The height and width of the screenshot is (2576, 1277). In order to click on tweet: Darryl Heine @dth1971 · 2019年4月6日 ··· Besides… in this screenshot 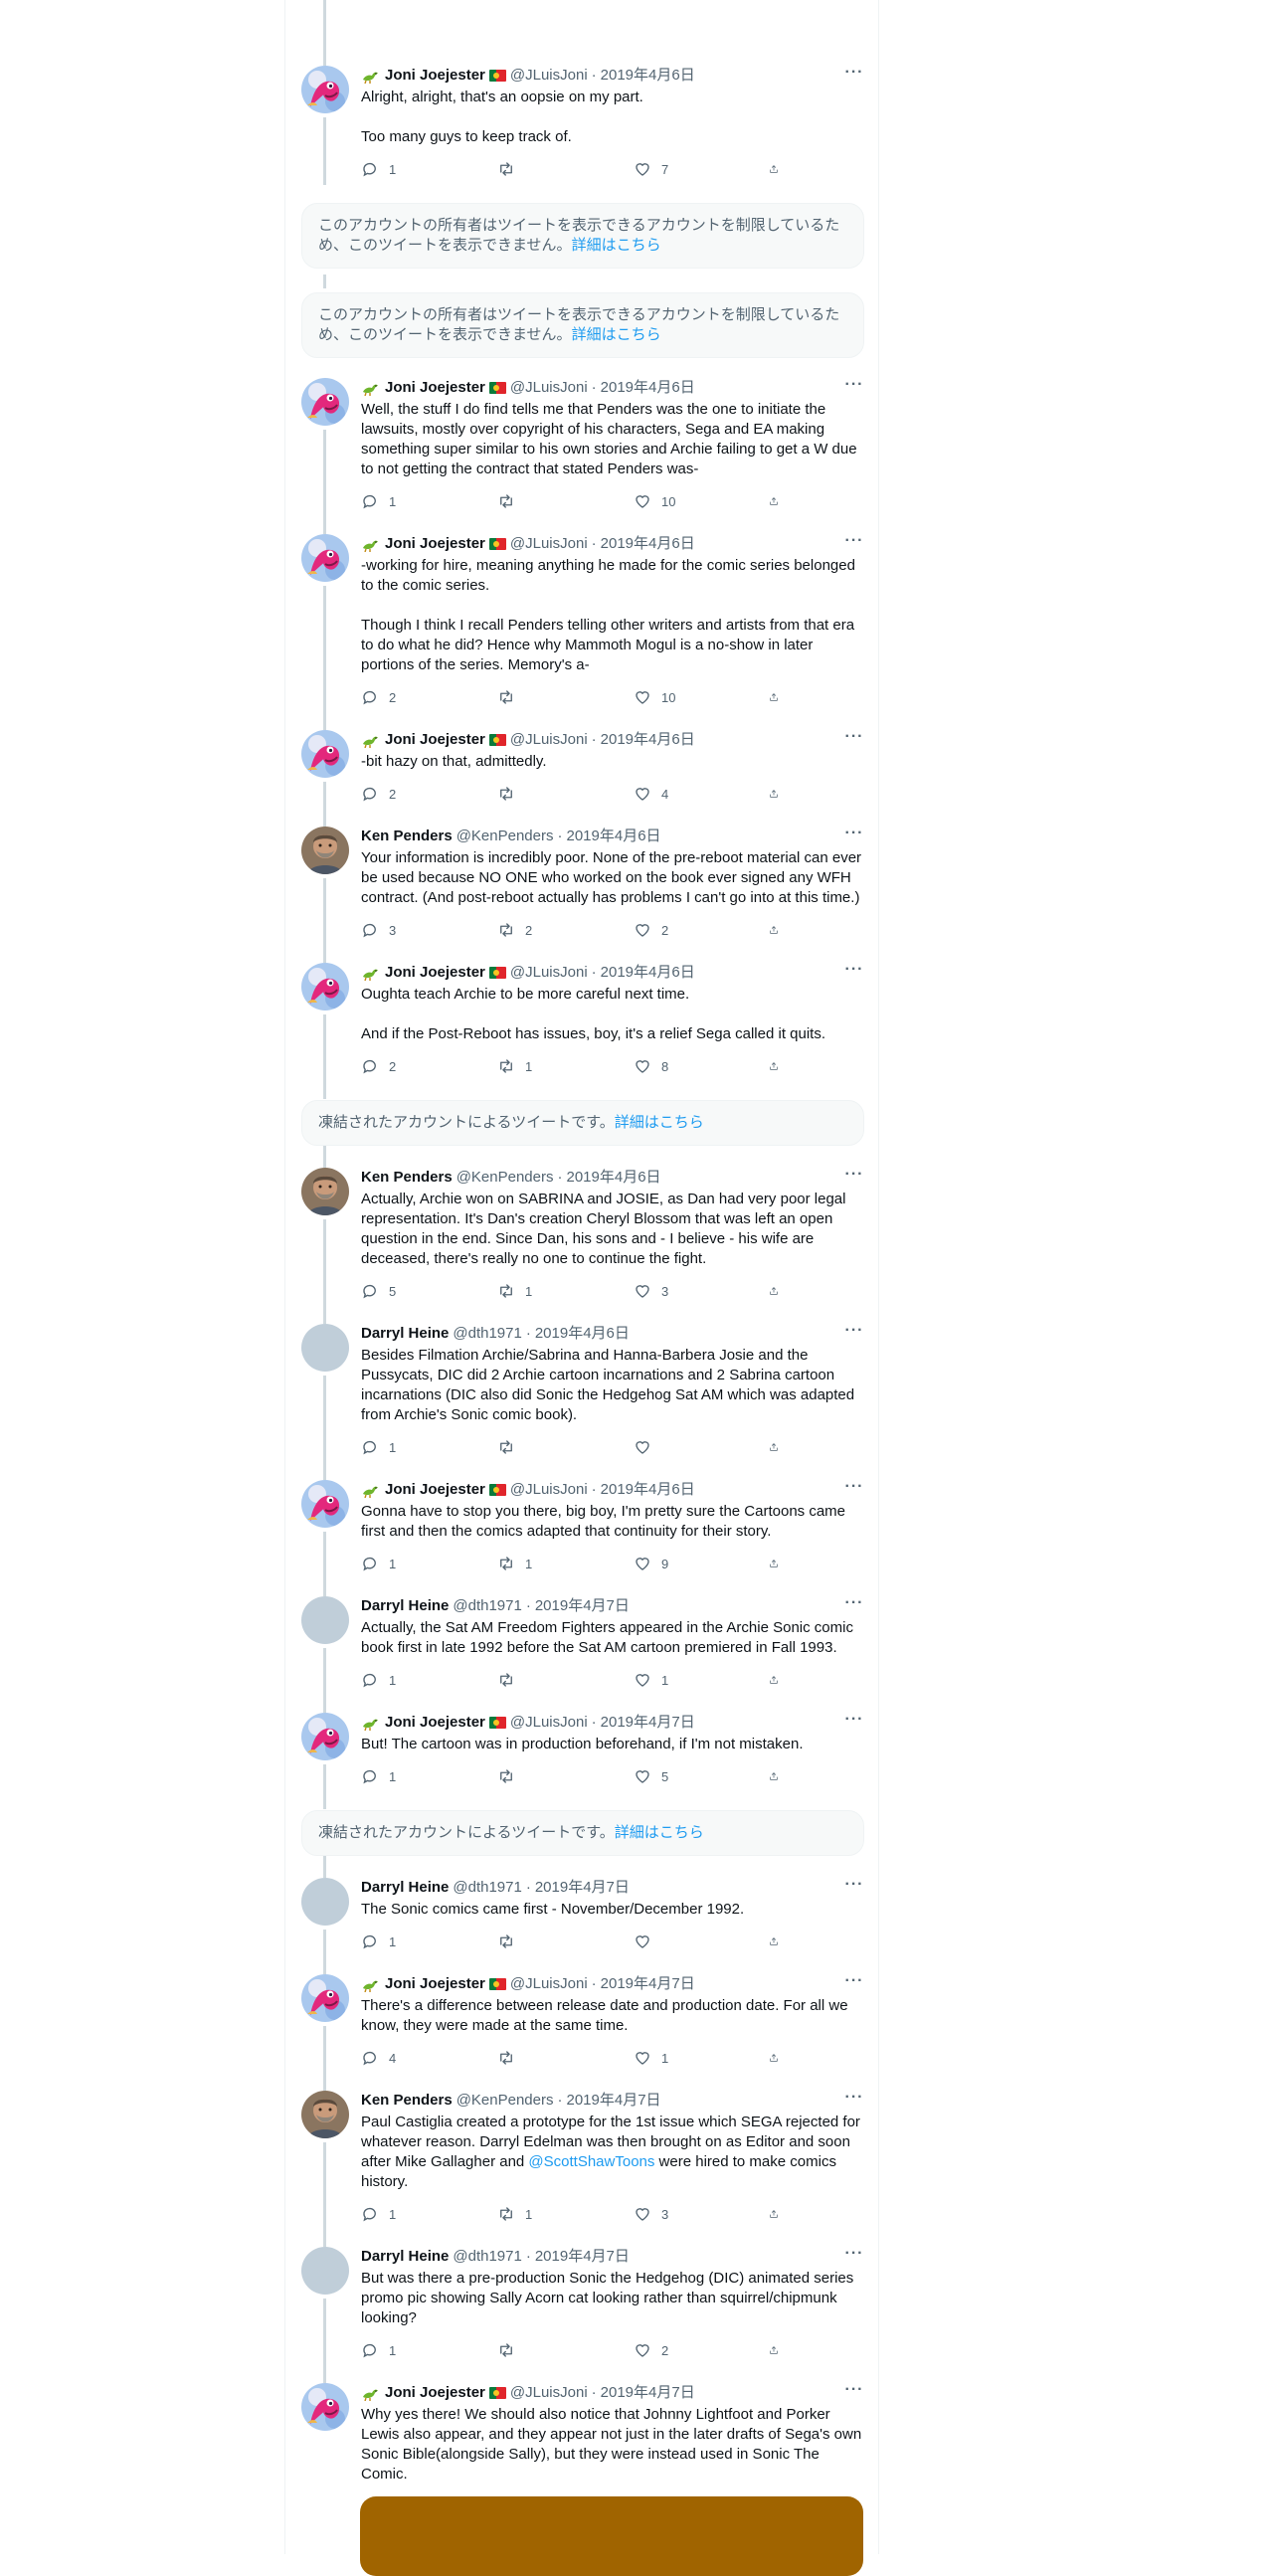, I will do `click(582, 1401)`.